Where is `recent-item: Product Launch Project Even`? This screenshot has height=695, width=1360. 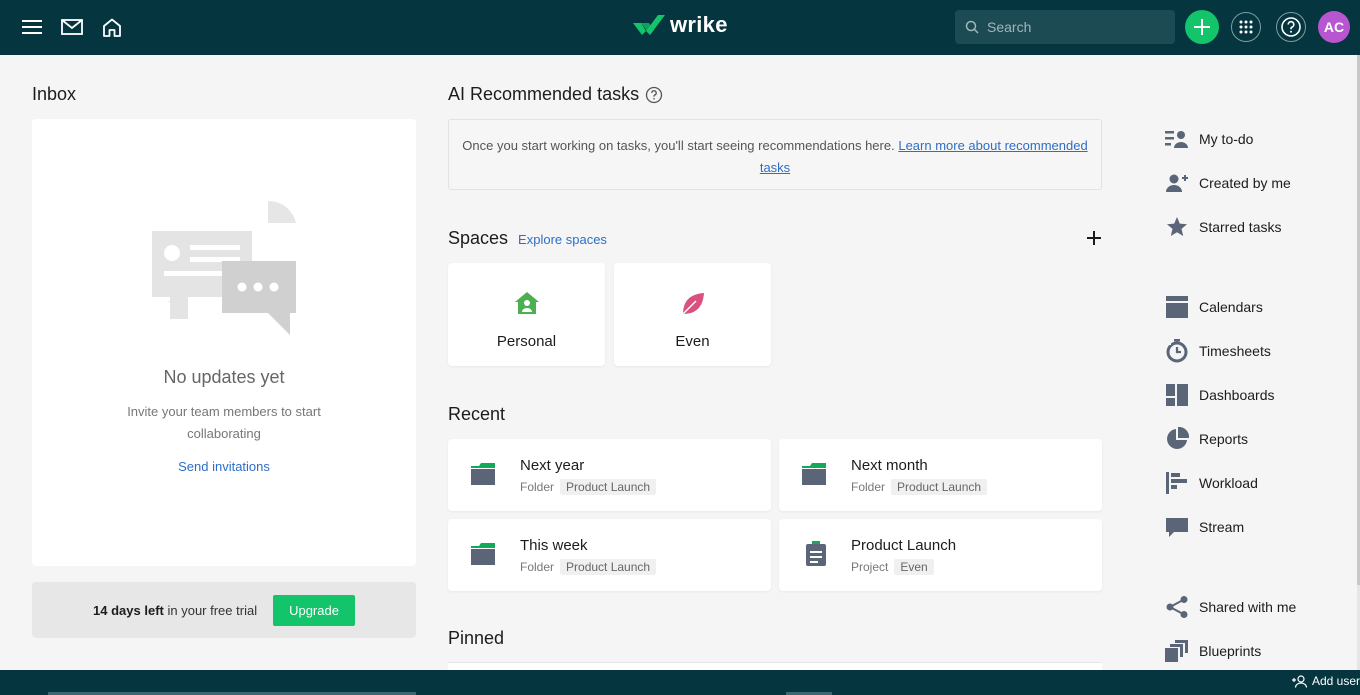
recent-item: Product Launch Project Even is located at coordinates (940, 555).